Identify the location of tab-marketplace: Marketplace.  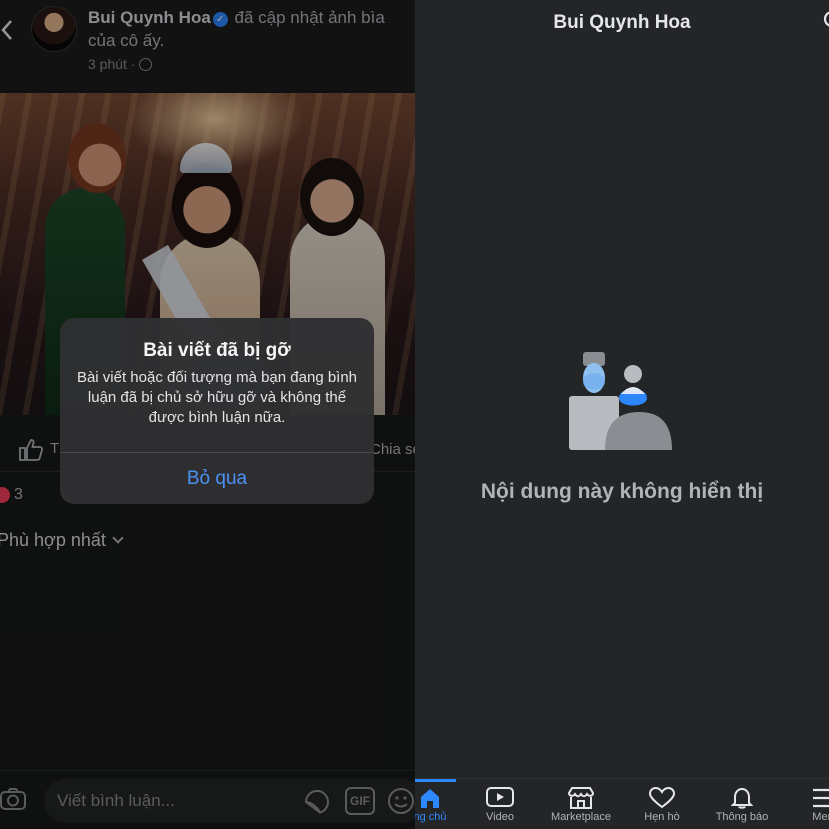
(581, 804).